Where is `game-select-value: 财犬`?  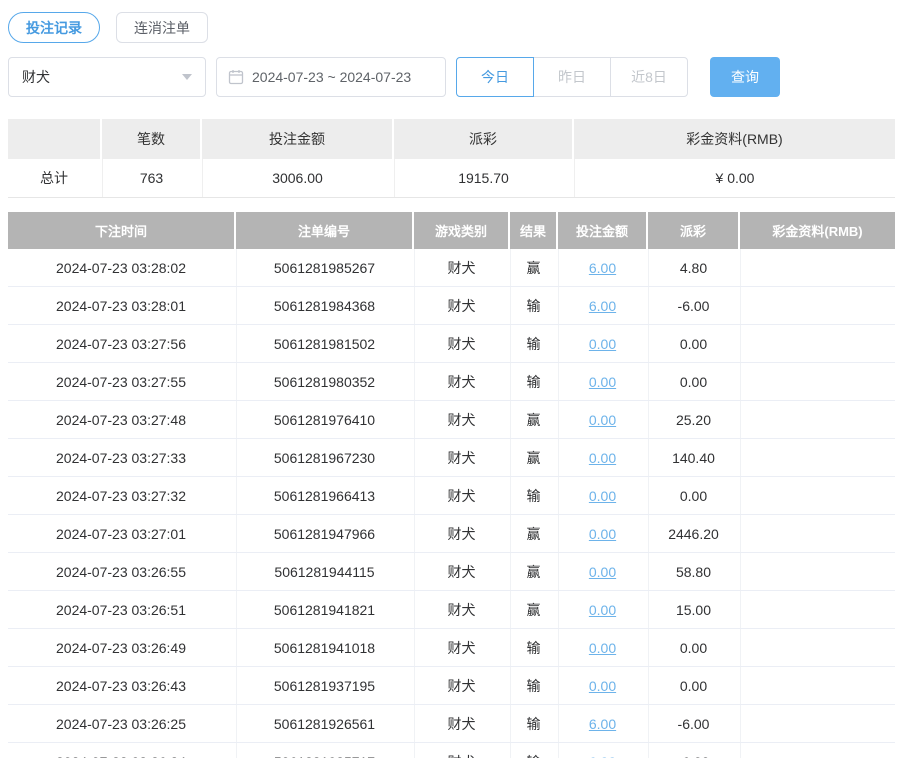 game-select-value: 财犬 is located at coordinates (36, 77).